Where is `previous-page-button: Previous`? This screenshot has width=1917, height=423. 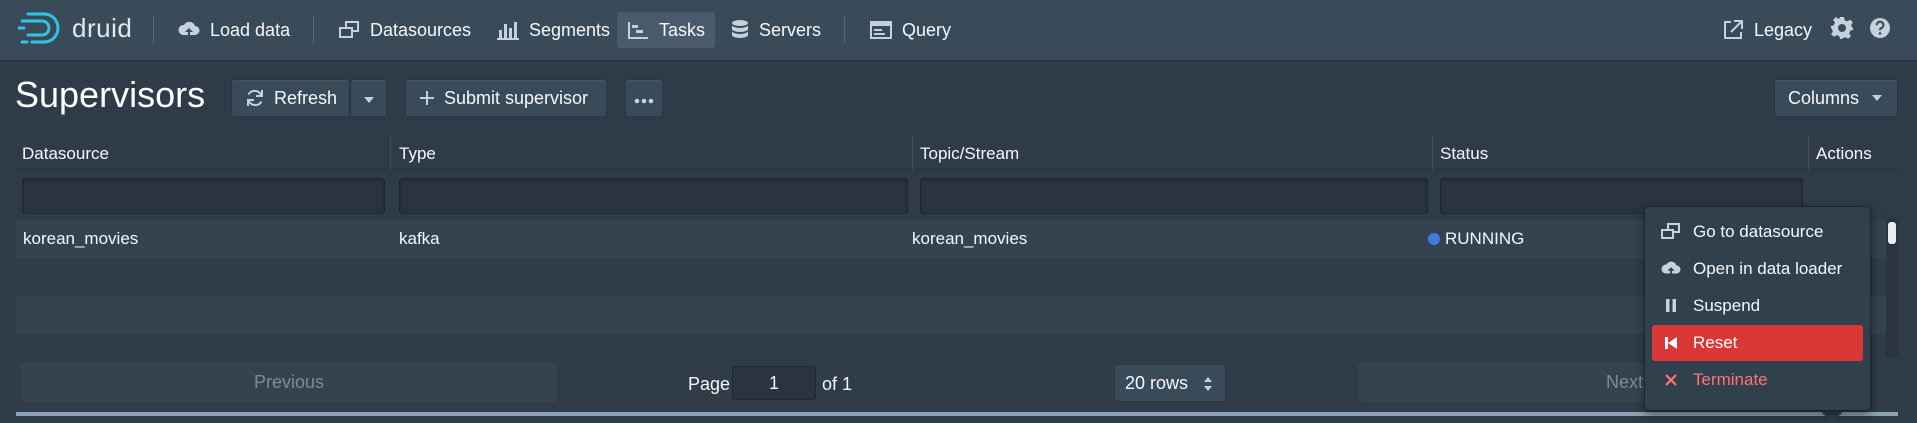
previous-page-button: Previous is located at coordinates (289, 382).